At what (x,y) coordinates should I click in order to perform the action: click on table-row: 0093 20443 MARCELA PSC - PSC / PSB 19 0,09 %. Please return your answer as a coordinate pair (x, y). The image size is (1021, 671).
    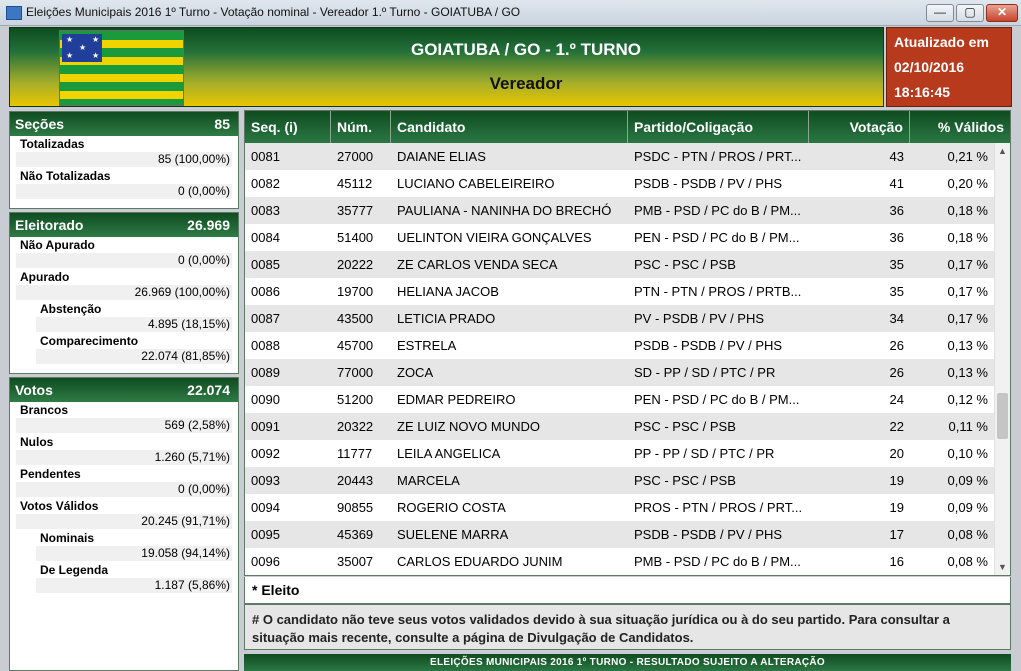
    Looking at the image, I should click on (619, 480).